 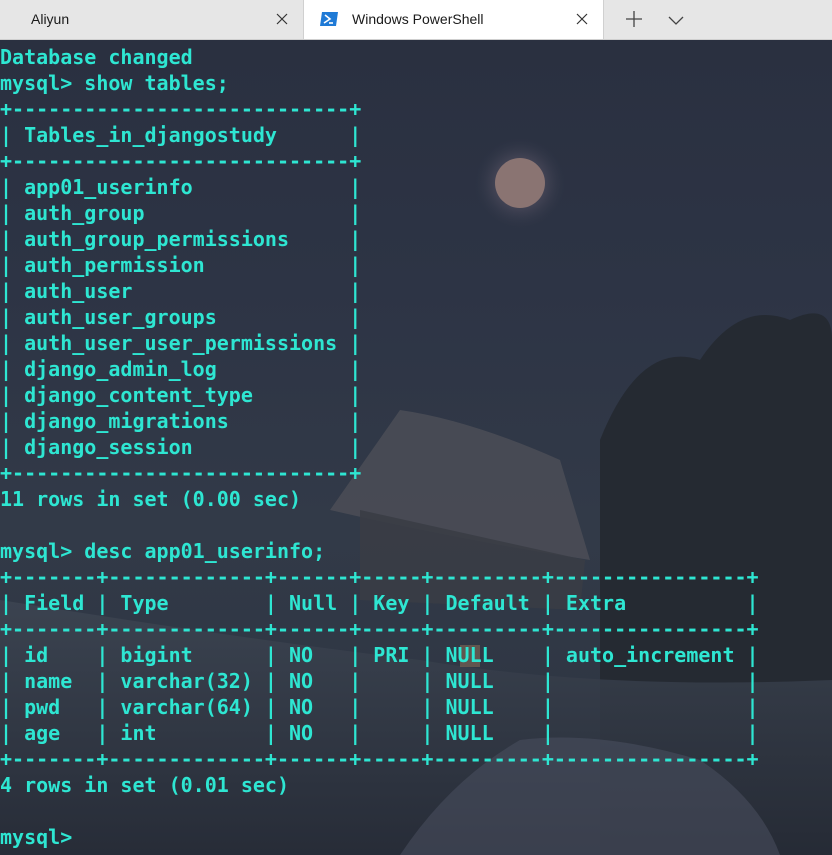 I want to click on terminal-line: | age | int | NO | | NULL | |, so click(x=379, y=733).